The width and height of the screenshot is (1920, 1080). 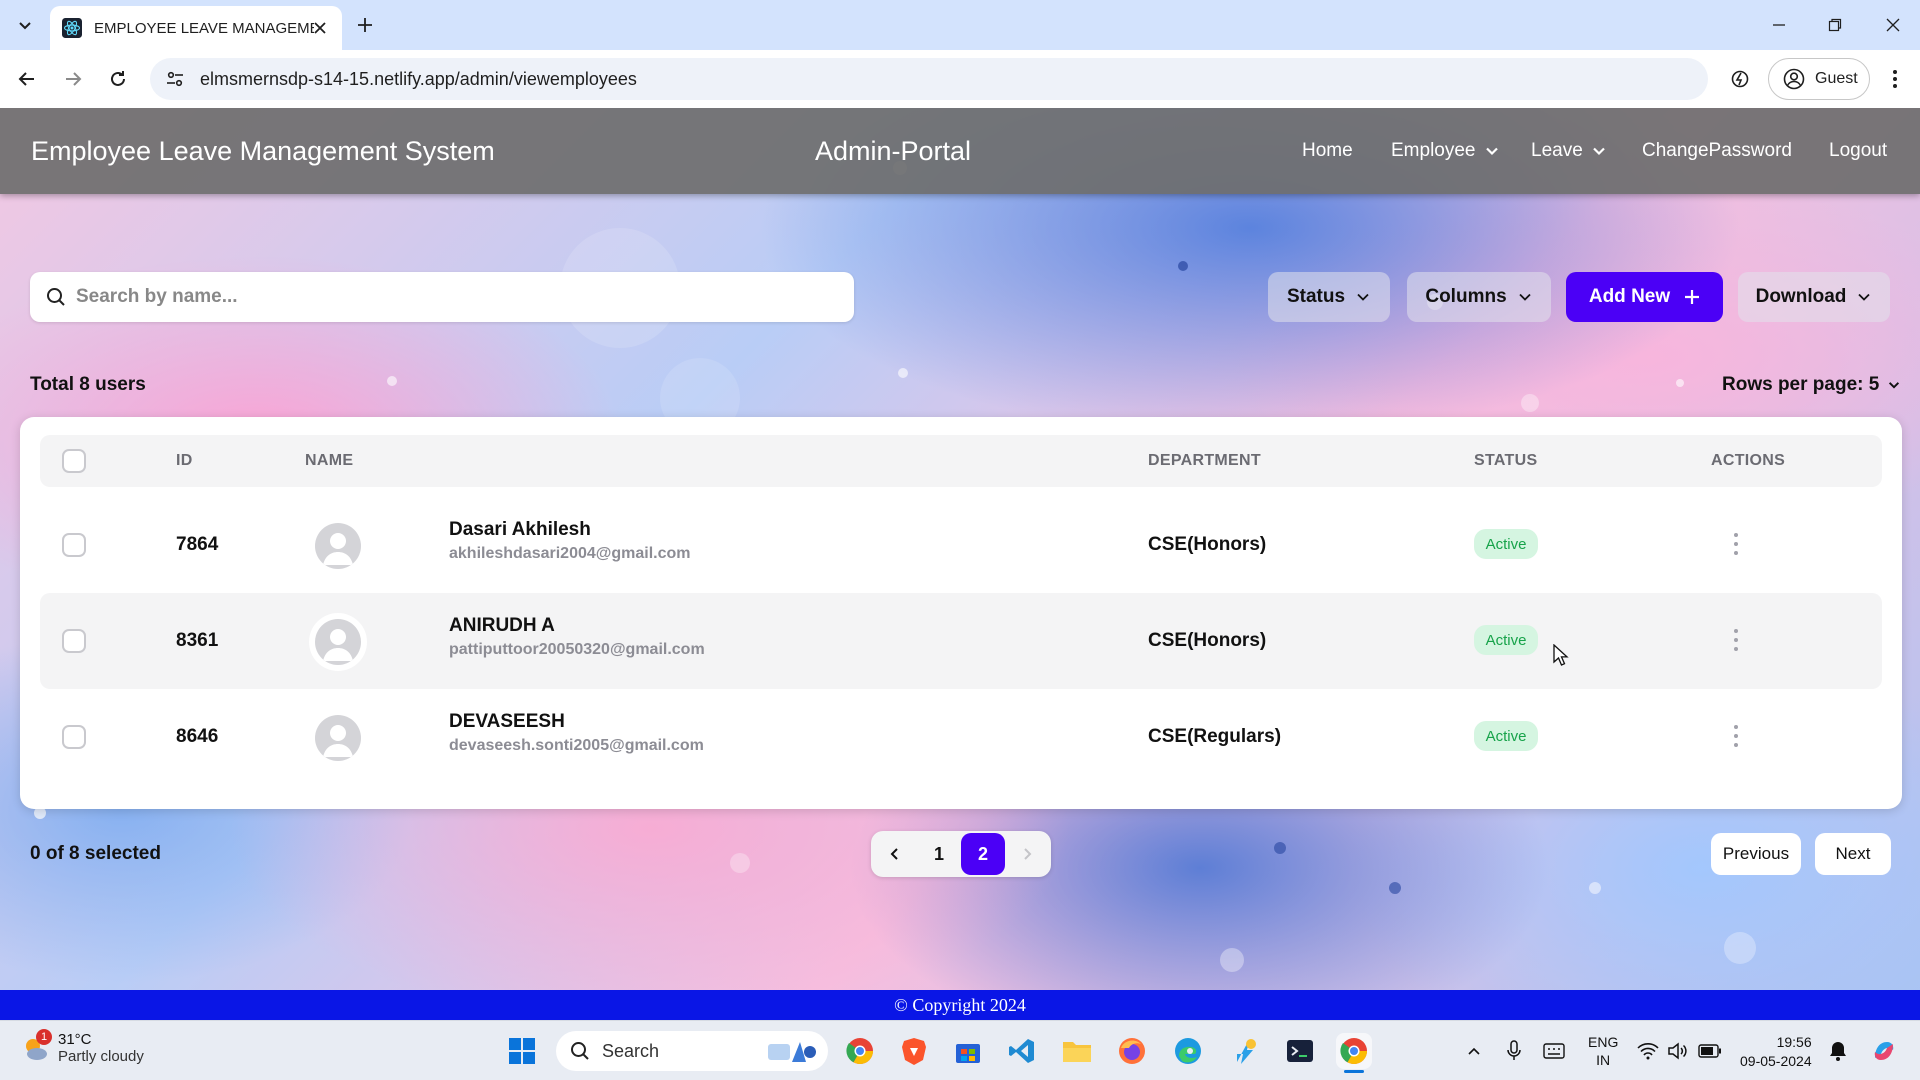 What do you see at coordinates (1514, 1051) in the screenshot?
I see `microphone-icon` at bounding box center [1514, 1051].